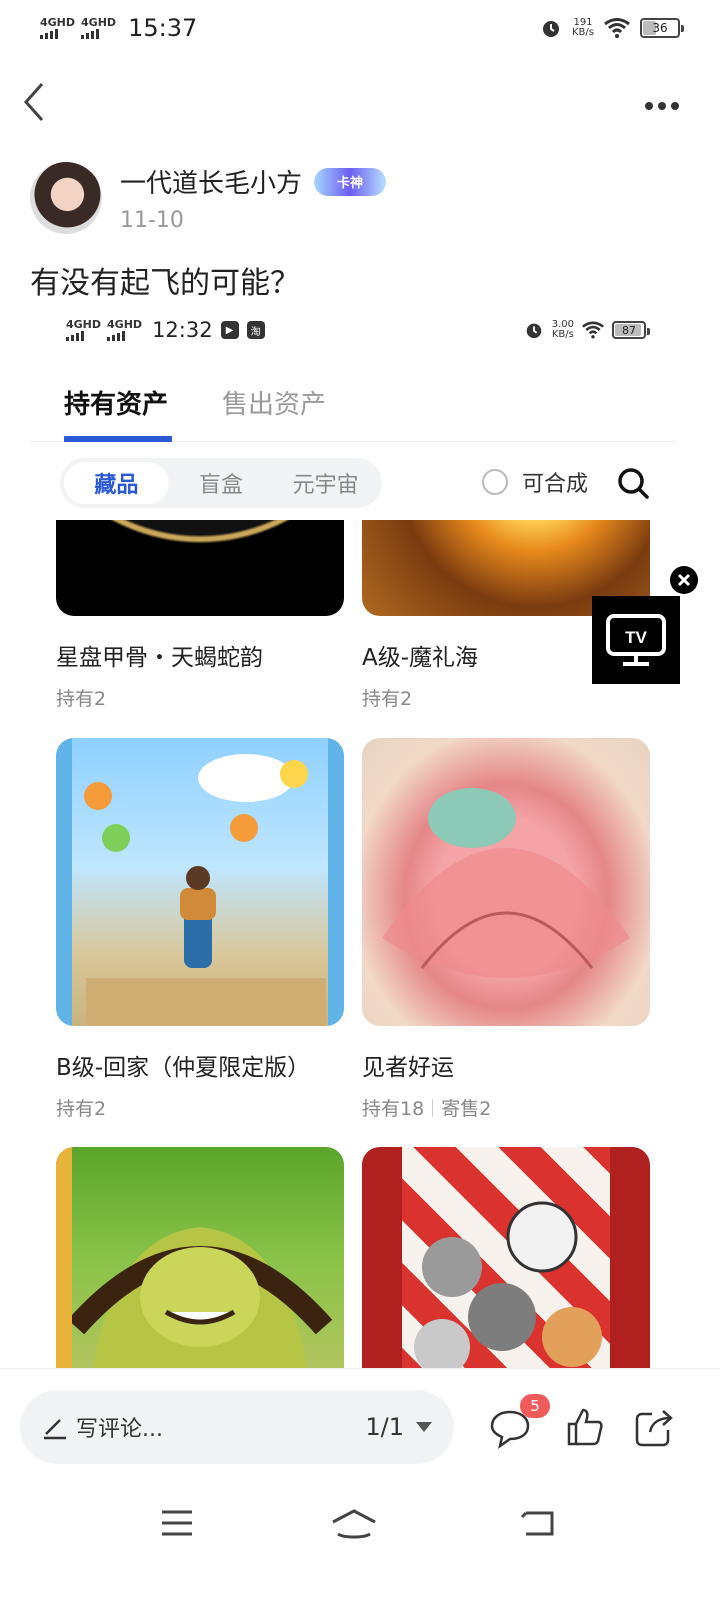 This screenshot has width=720, height=1600. I want to click on signal-2-icon: 4GHD, so click(98, 28).